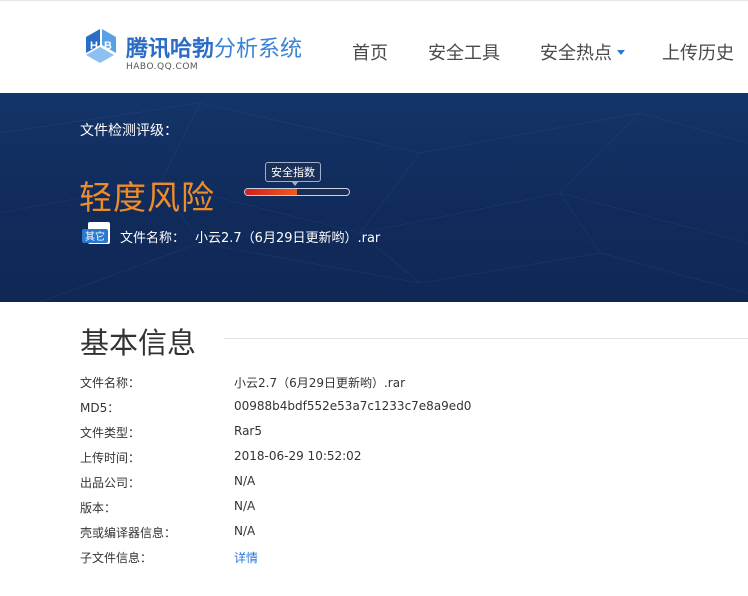 This screenshot has height=596, width=748. I want to click on nav-home-label: 首页, so click(370, 53).